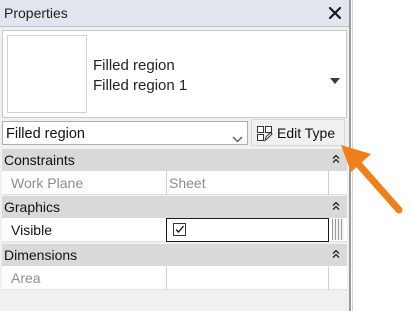 The height and width of the screenshot is (311, 411). I want to click on instance-filter-dropdown: Filled region, so click(125, 133).